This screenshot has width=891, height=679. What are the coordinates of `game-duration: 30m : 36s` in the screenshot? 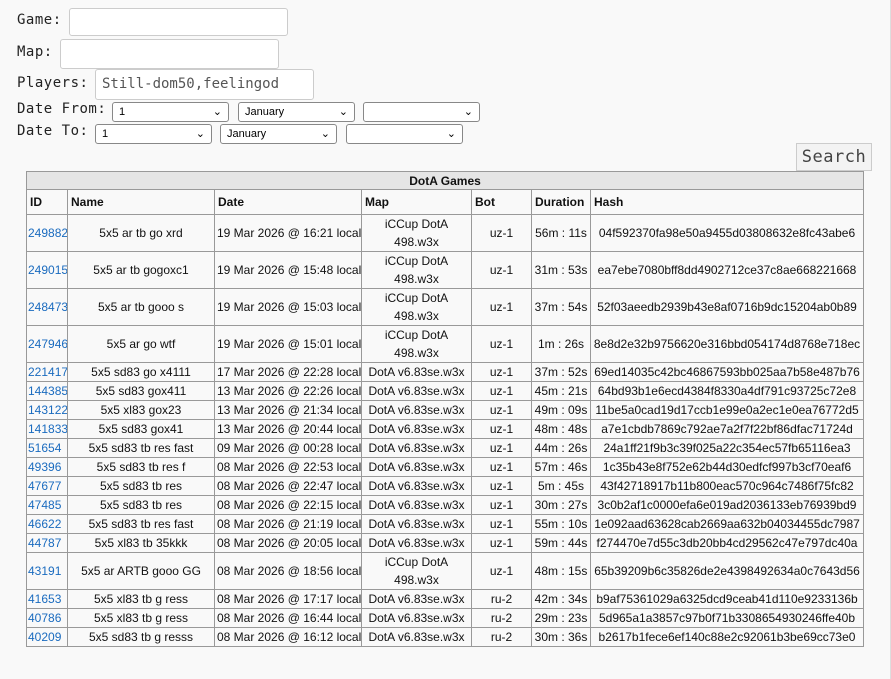 It's located at (561, 637).